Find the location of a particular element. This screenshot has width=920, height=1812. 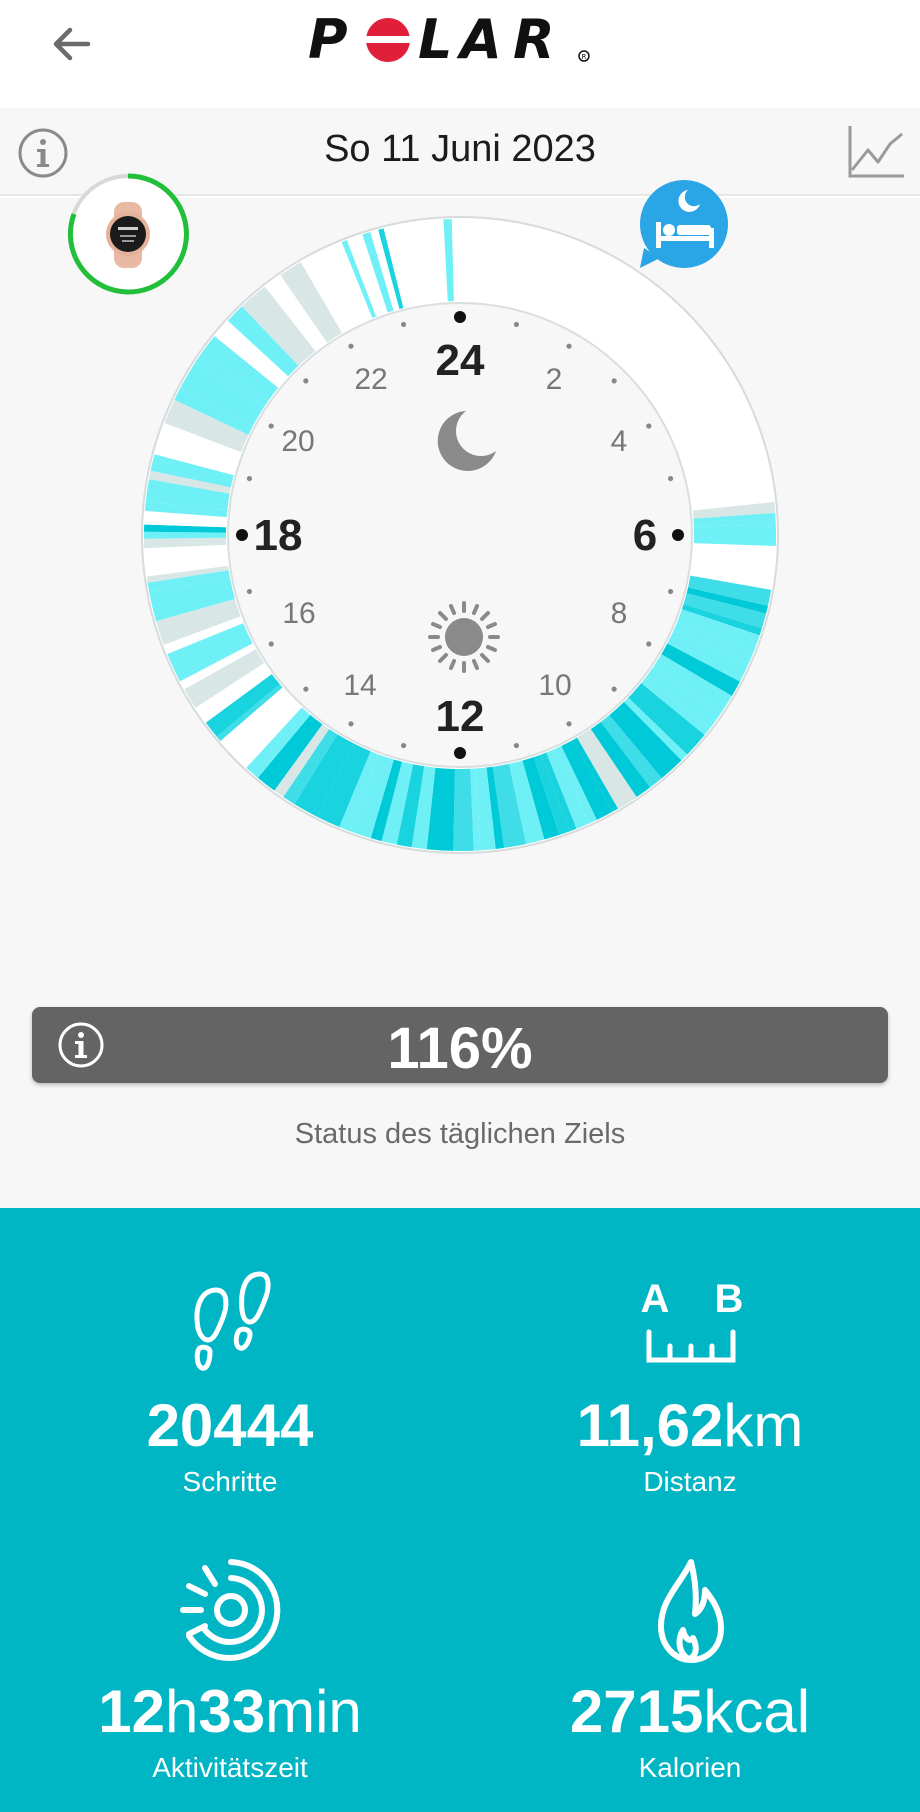

stat-steps: 20444 Schritte is located at coordinates (230, 1384).